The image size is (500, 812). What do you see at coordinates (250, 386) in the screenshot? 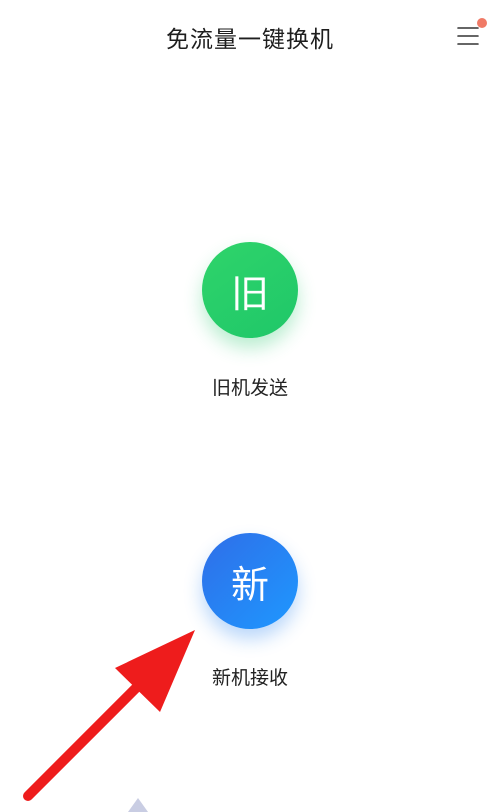
I see `old-phone-send-label: 旧机发送` at bounding box center [250, 386].